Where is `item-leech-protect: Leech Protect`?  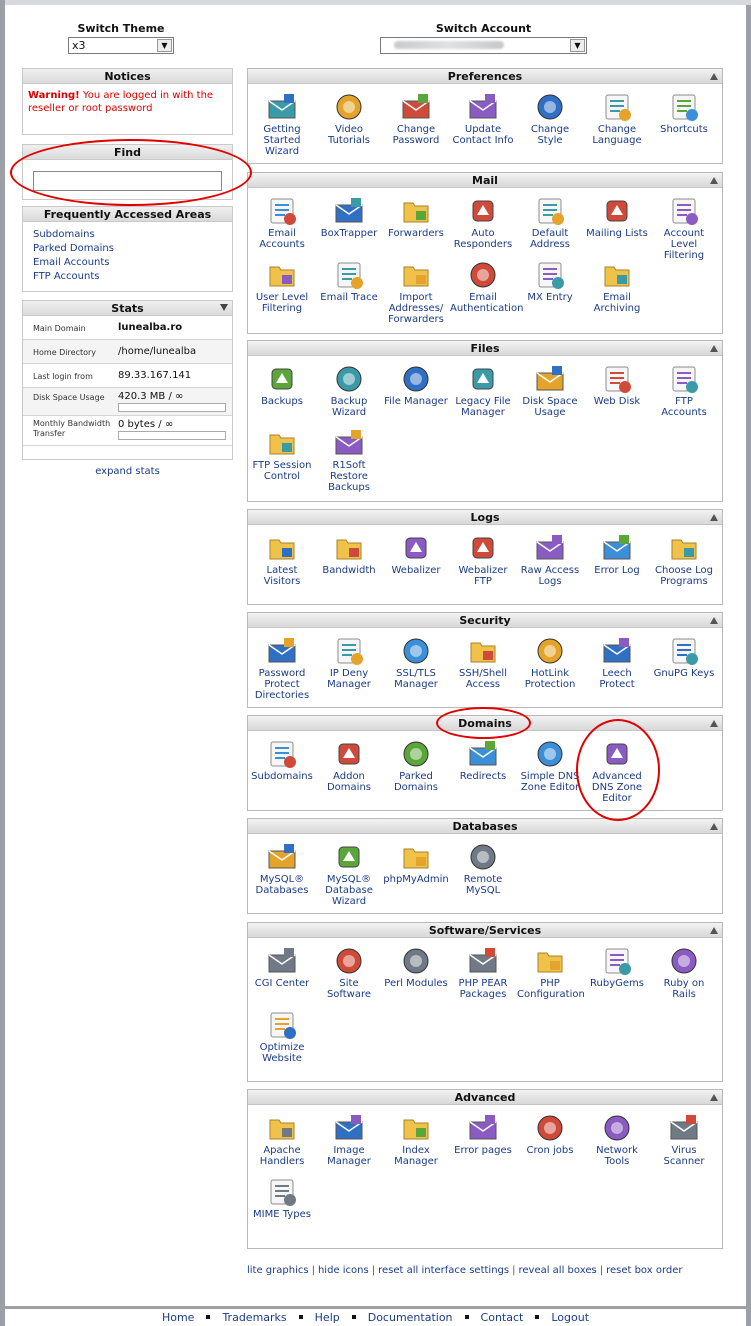
item-leech-protect: Leech Protect is located at coordinates (617, 662).